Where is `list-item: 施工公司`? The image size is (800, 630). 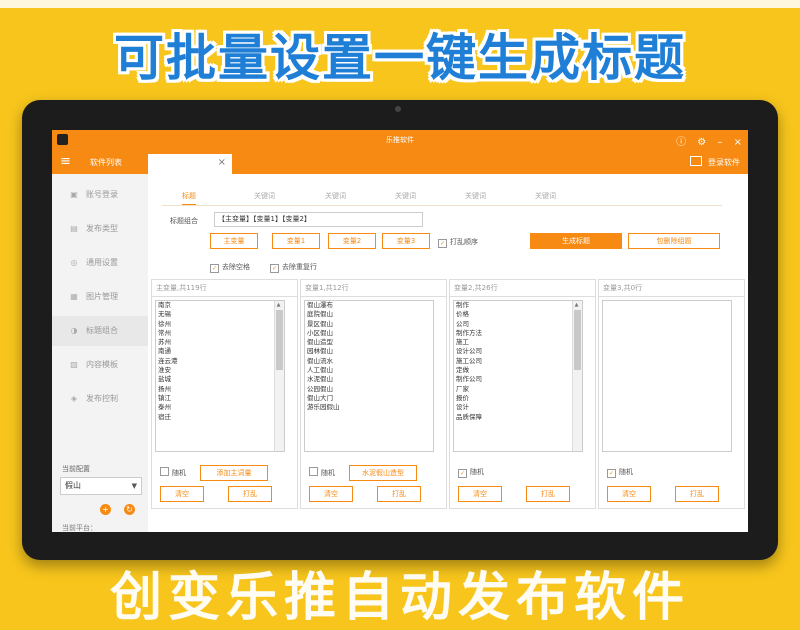 list-item: 施工公司 is located at coordinates (518, 361).